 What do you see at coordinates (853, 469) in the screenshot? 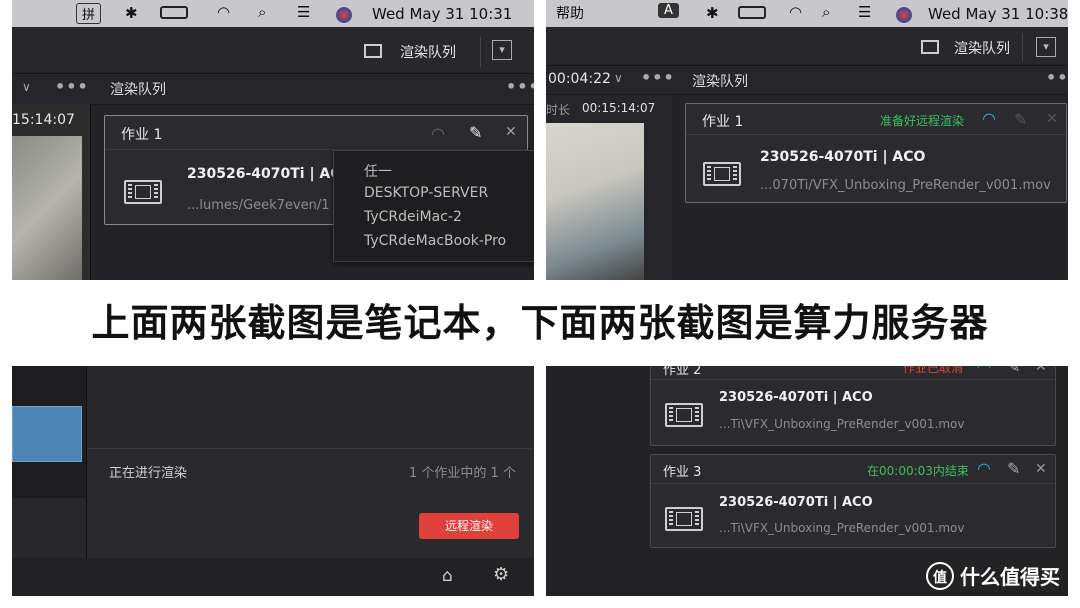
I see `job-card-header: 作业 3 在00:00:03内结束 ◠ ✎ ✕` at bounding box center [853, 469].